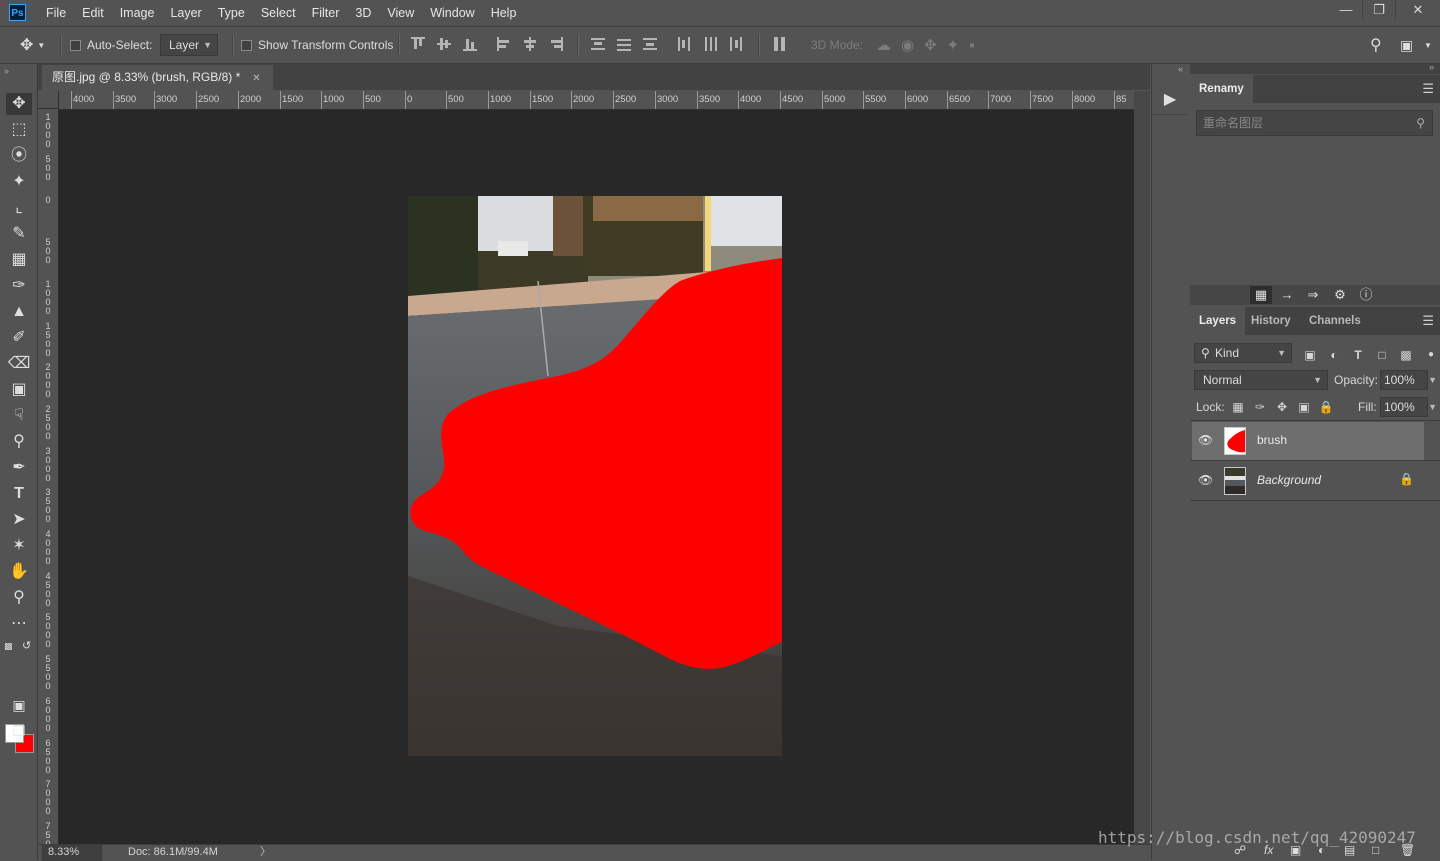  Describe the element at coordinates (1142, 467) in the screenshot. I see `vertical-scrollbar` at that location.